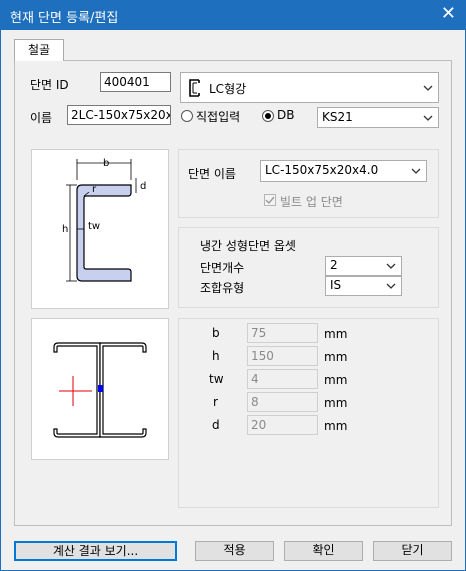  I want to click on combo-type-value: IS, so click(336, 285).